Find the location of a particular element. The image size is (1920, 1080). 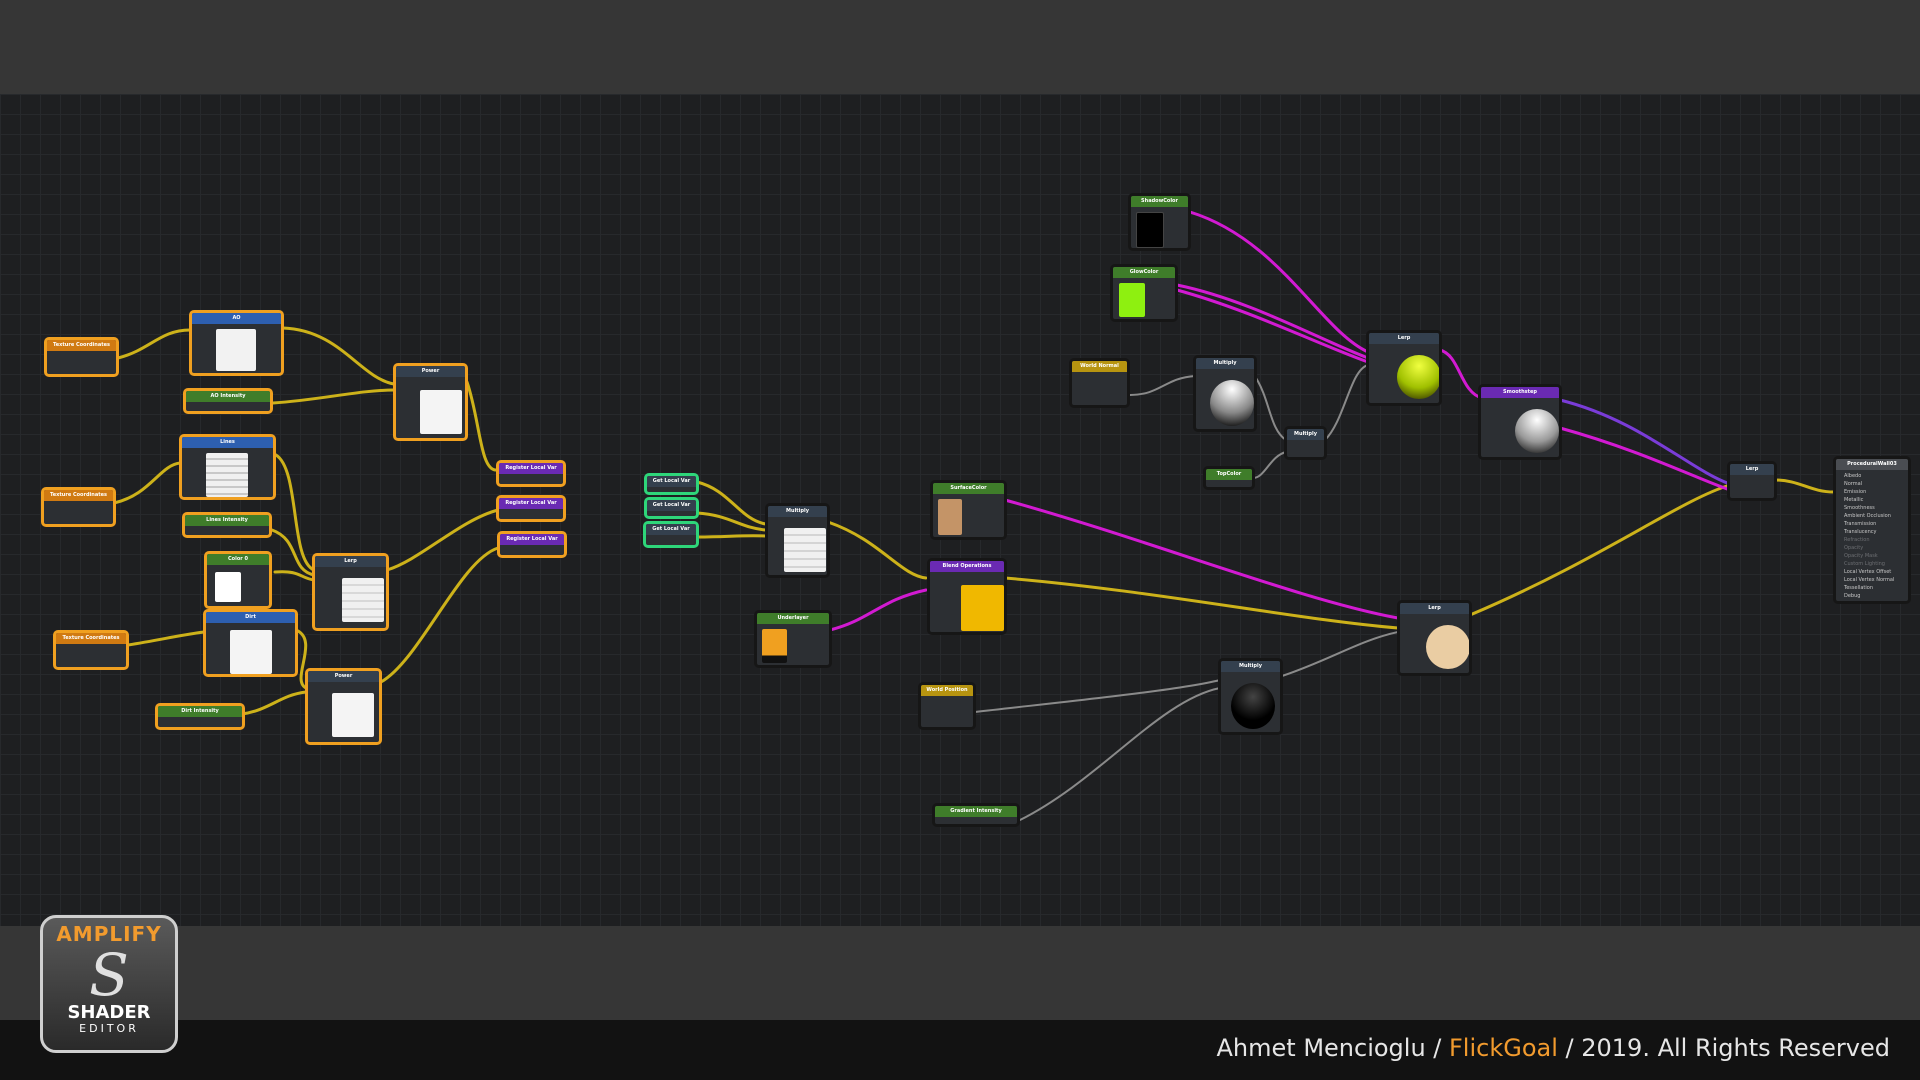

world-normal-node: World Normal is located at coordinates (1099, 383).